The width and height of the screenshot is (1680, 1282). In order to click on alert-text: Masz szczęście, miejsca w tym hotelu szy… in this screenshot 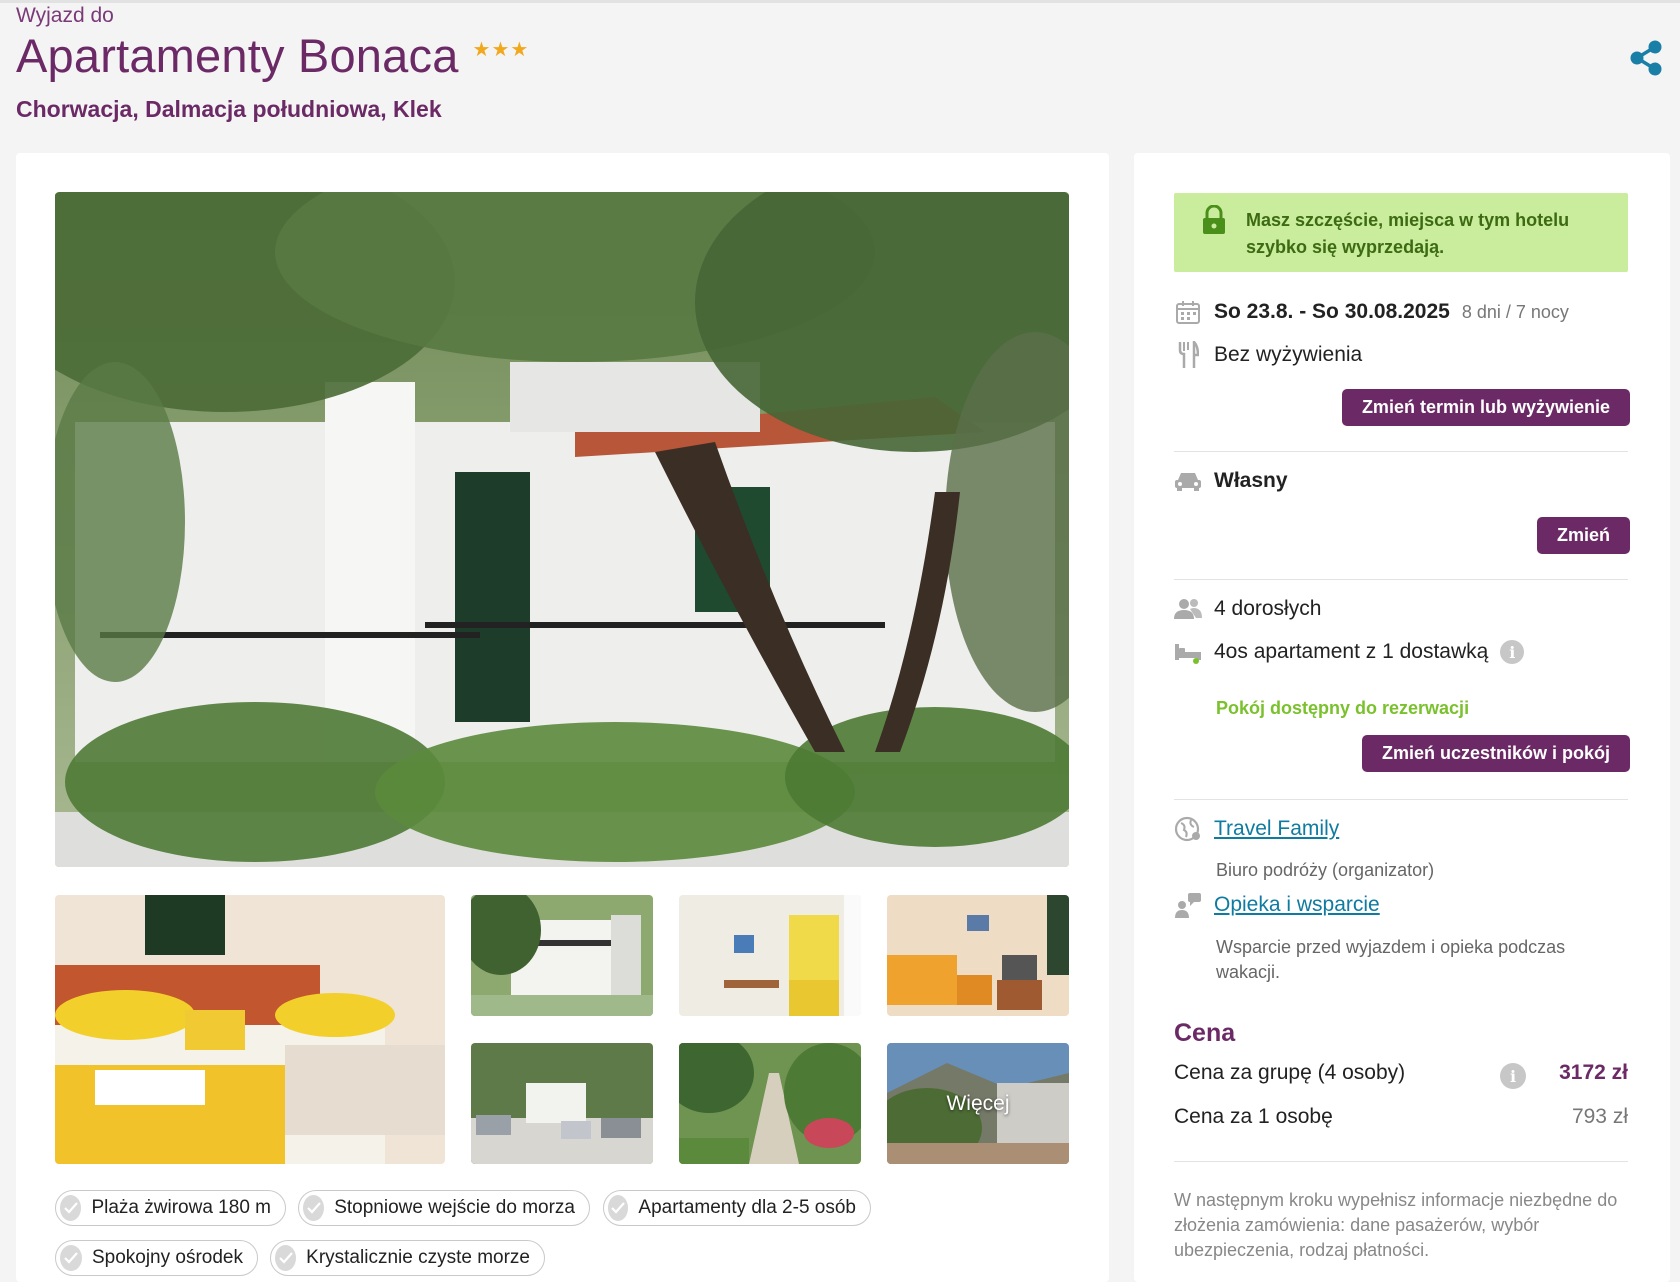, I will do `click(1408, 233)`.